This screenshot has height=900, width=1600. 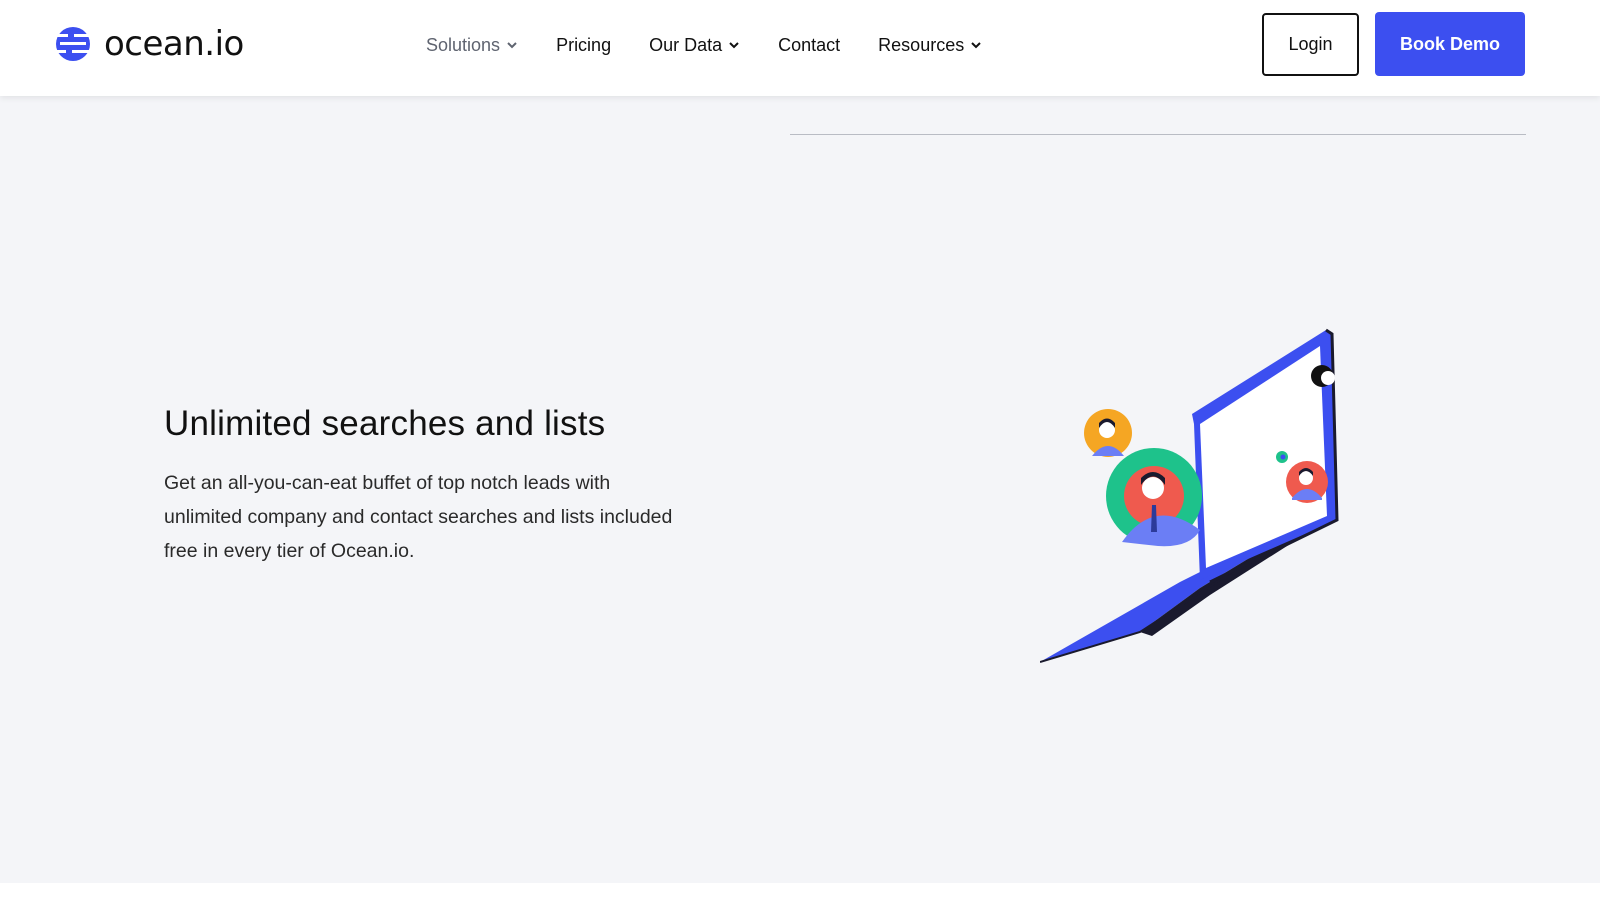 I want to click on section-bottom-edge, so click(x=800, y=891).